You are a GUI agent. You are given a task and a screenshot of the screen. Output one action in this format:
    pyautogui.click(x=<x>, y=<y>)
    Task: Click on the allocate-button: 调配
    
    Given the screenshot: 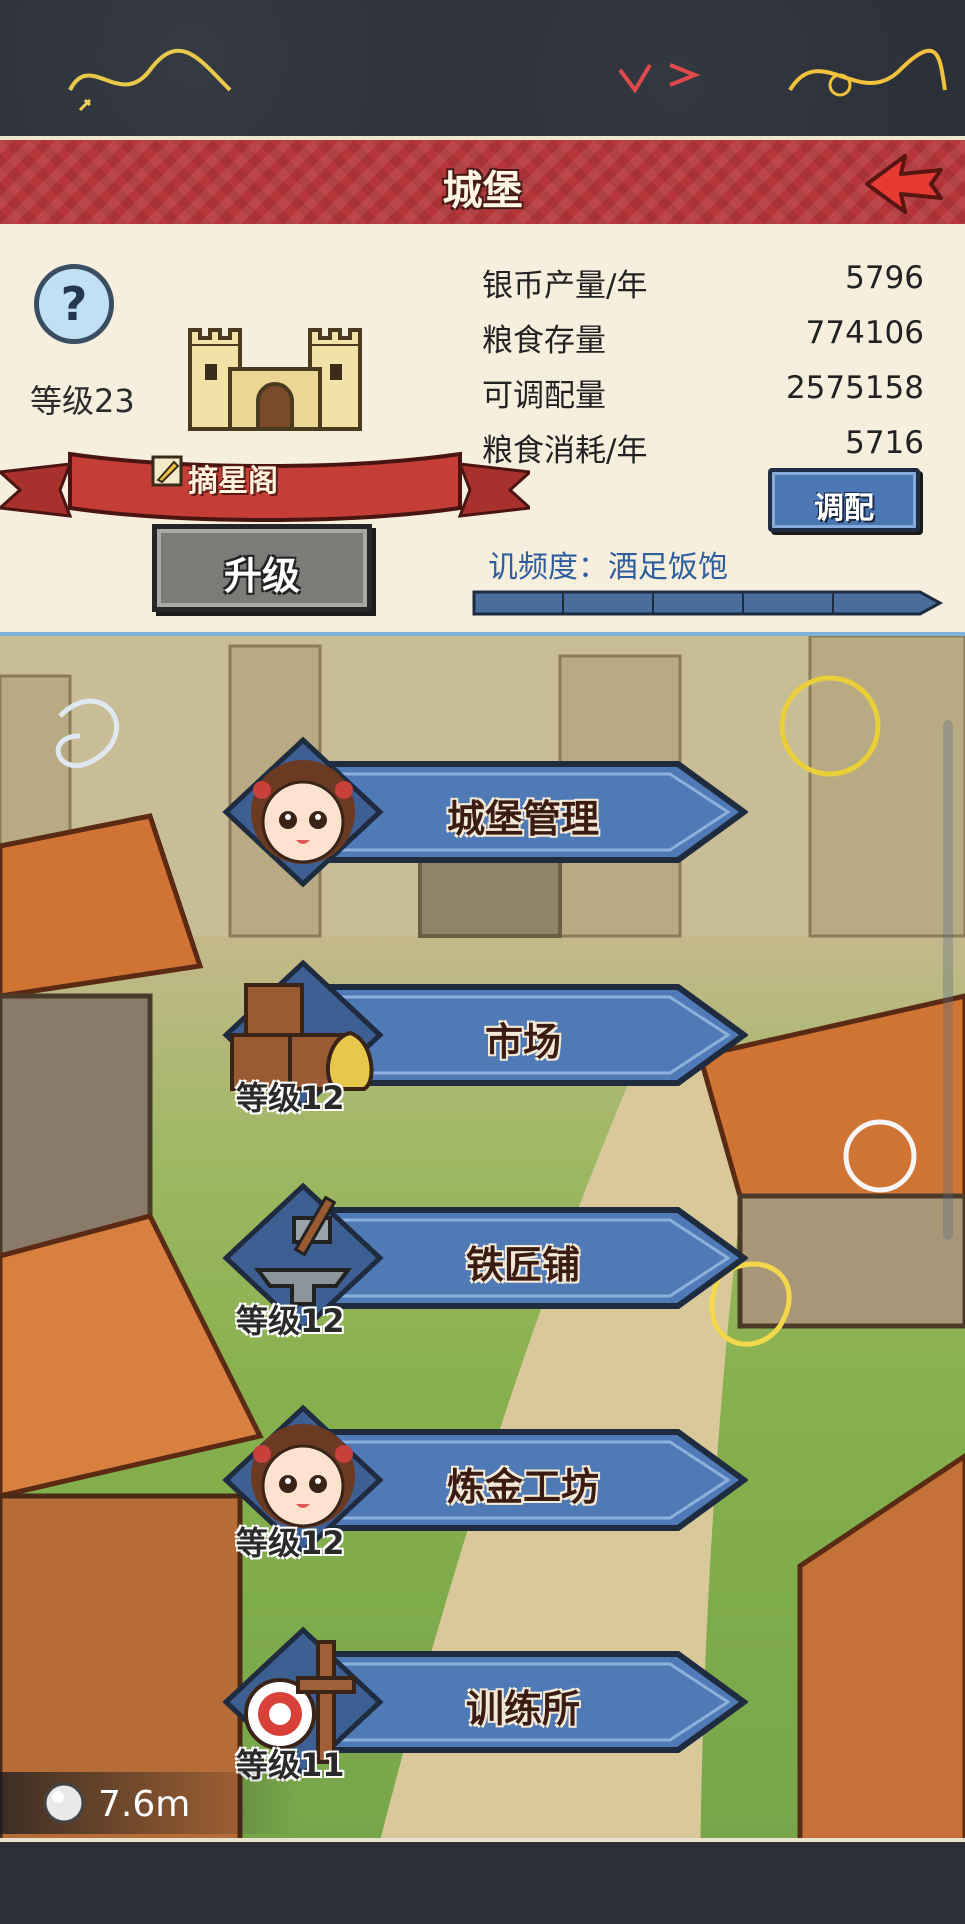 What is the action you would take?
    pyautogui.click(x=844, y=500)
    